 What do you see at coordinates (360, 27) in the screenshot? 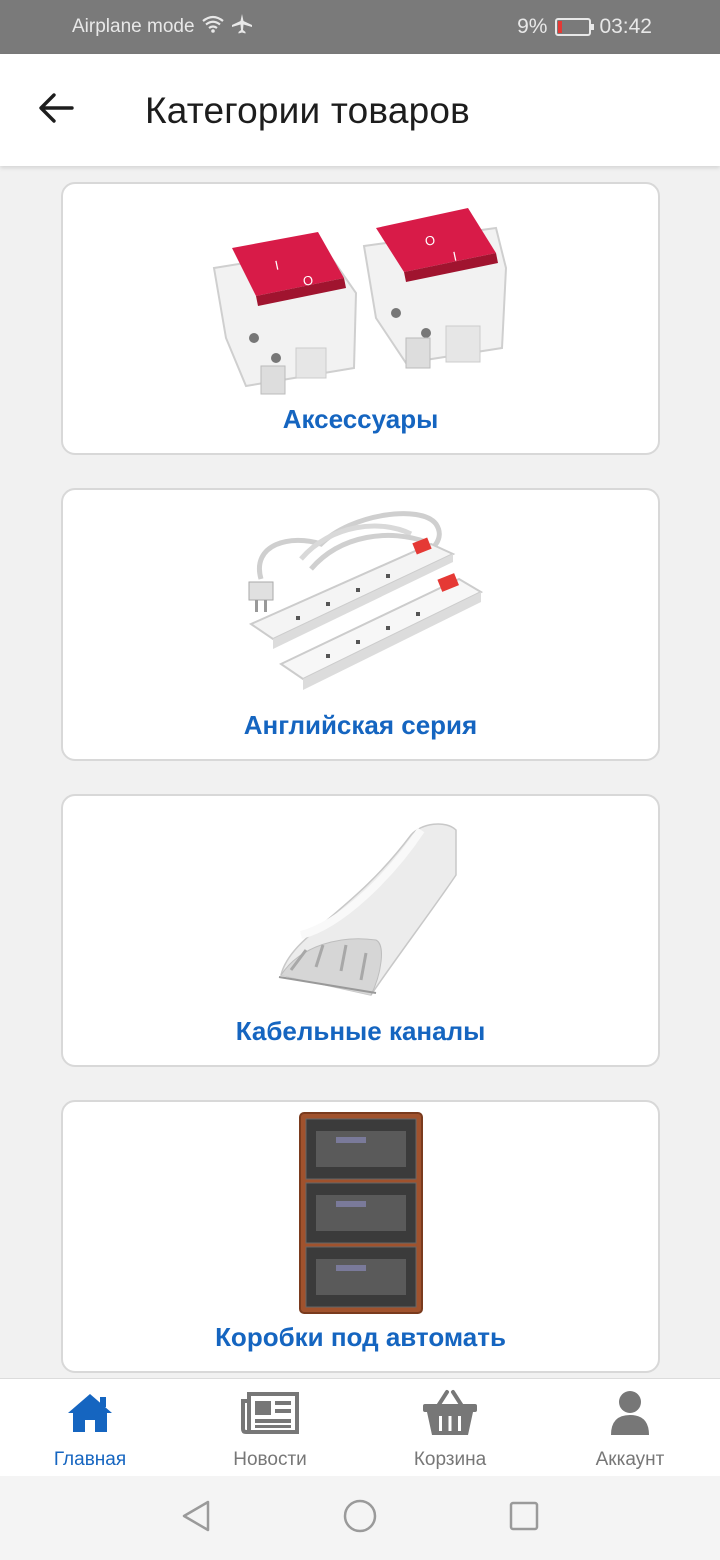
I see `status-bar: Airplane mode 9% 03:42` at bounding box center [360, 27].